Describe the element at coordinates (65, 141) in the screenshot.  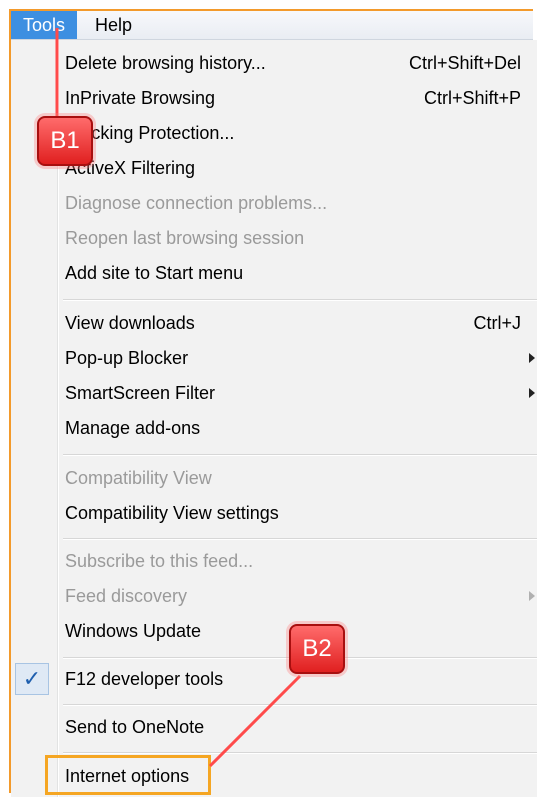
I see `annotation-badge-b1: B1` at that location.